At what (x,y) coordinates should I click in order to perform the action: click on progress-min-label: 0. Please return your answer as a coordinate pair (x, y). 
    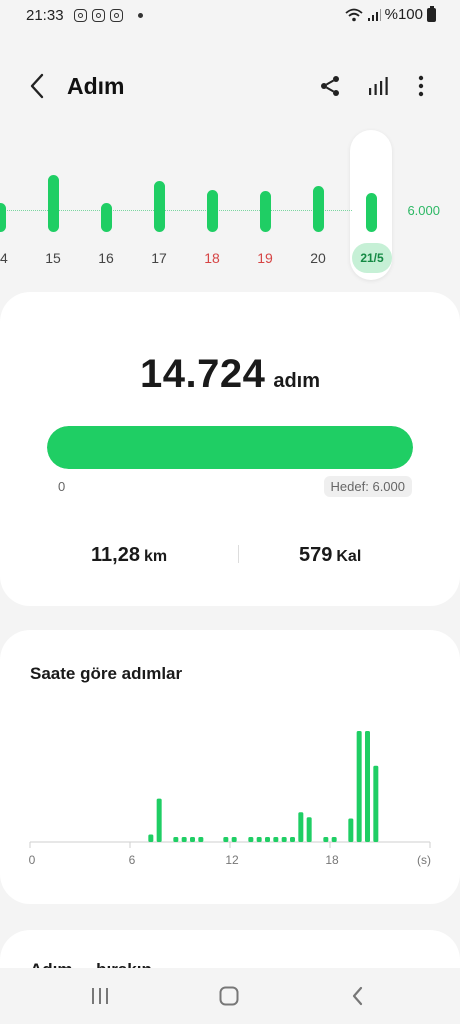
    Looking at the image, I should click on (62, 486).